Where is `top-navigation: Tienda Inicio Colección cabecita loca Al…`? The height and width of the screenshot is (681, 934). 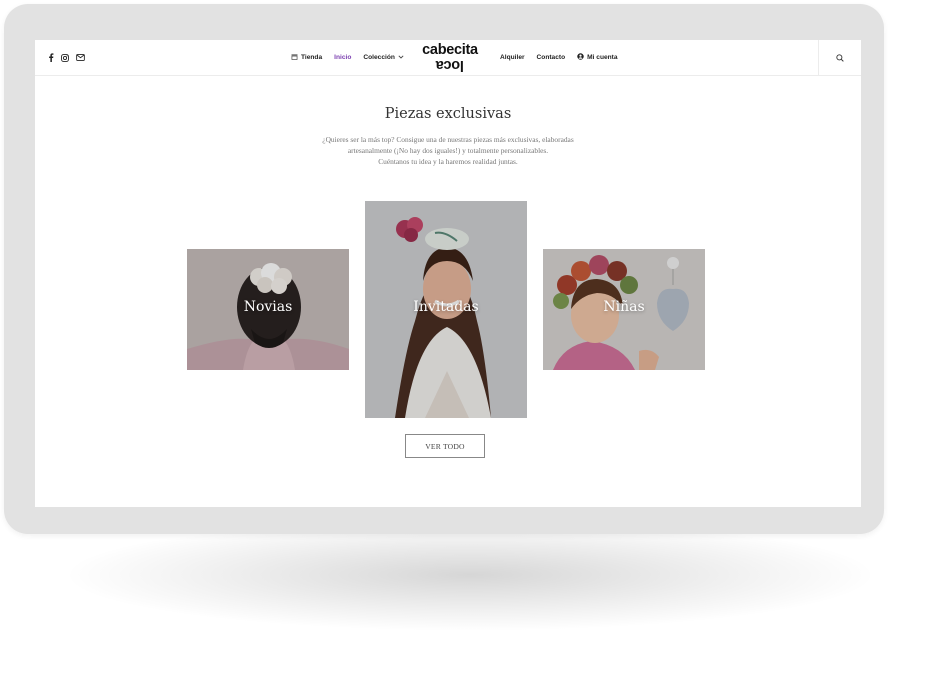 top-navigation: Tienda Inicio Colección cabecita loca Al… is located at coordinates (448, 58).